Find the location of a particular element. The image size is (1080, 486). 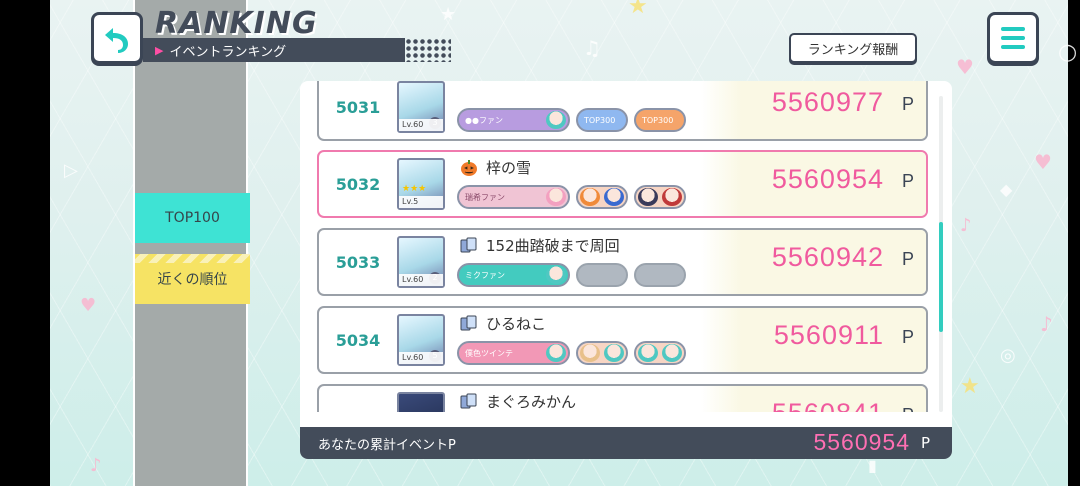

badge-text: ミクファン is located at coordinates (485, 275).